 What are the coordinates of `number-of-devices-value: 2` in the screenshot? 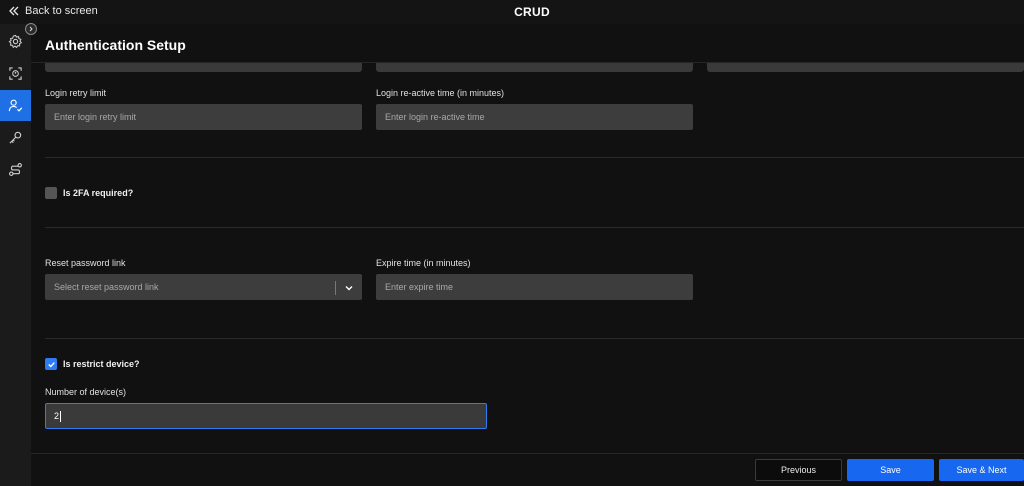 It's located at (57, 416).